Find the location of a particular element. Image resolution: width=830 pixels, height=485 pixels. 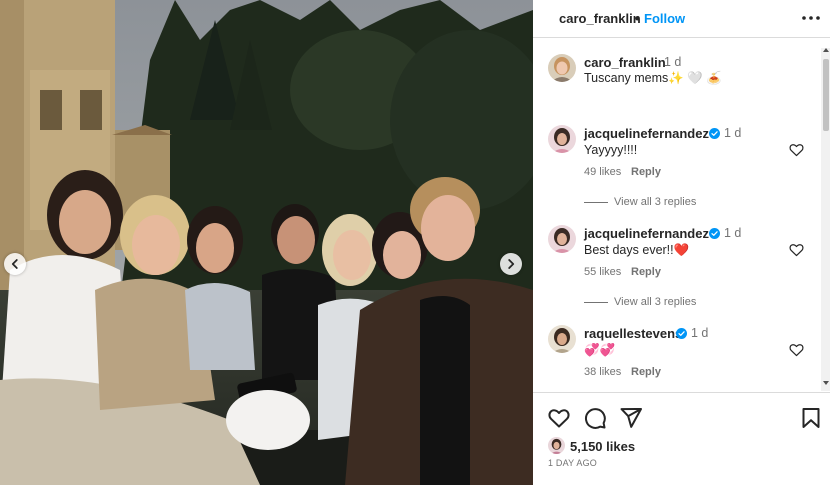

chevron-right-icon is located at coordinates (511, 264).